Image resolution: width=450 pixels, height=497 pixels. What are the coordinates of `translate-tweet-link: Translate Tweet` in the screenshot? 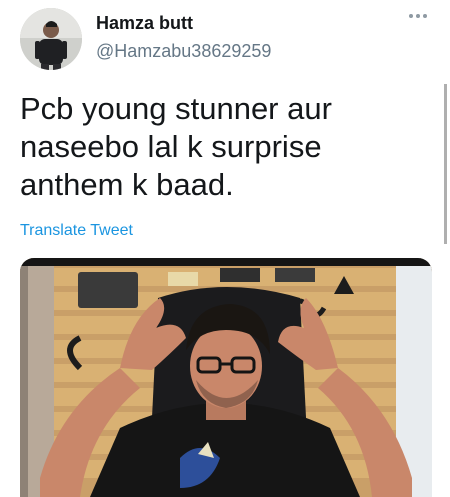 It's located at (76, 231).